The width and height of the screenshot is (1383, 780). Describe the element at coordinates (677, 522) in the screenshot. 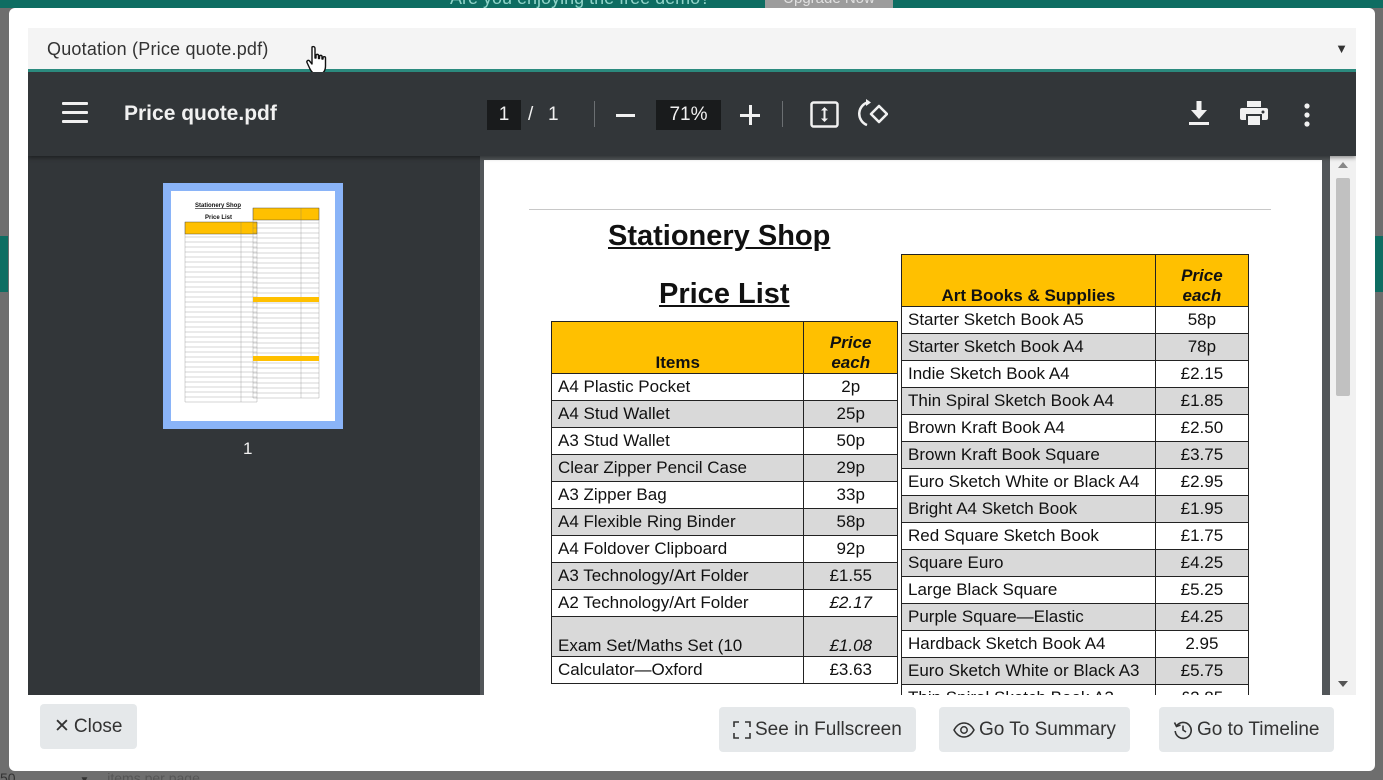

I see `item-name: A4 Flexible Ring Binder` at that location.